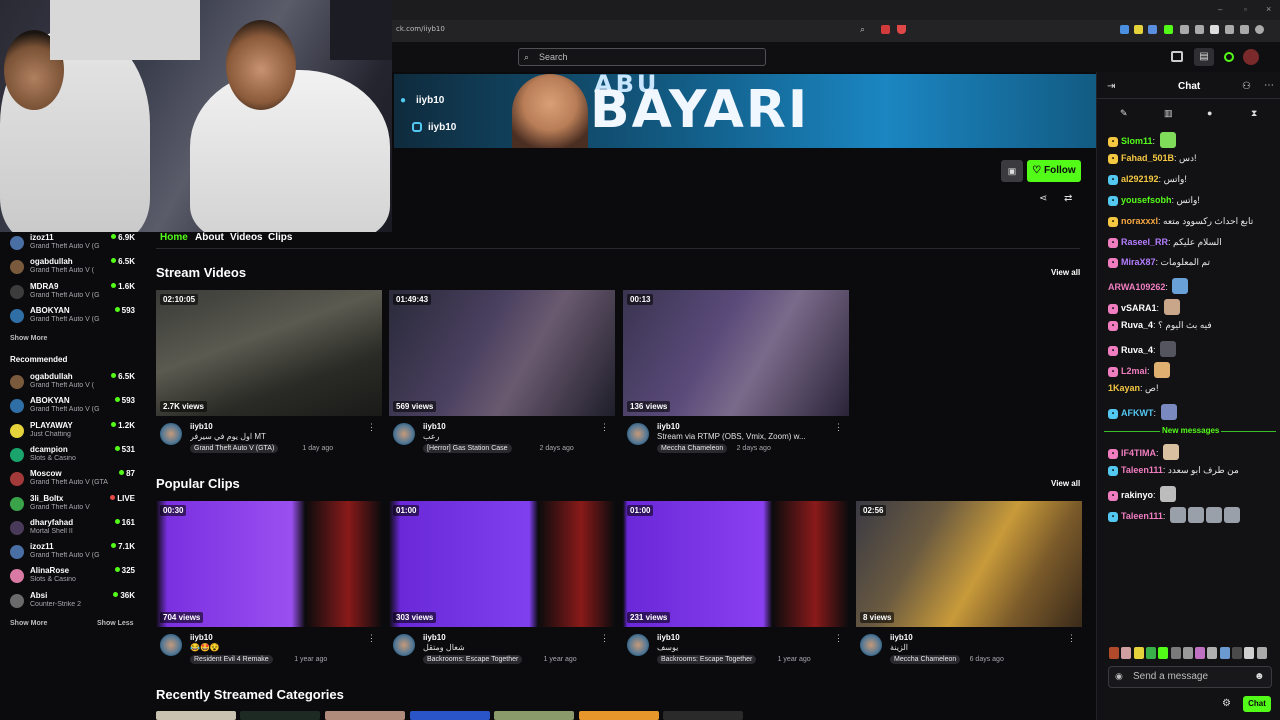  I want to click on hourglass-icon: ⧗, so click(1254, 113).